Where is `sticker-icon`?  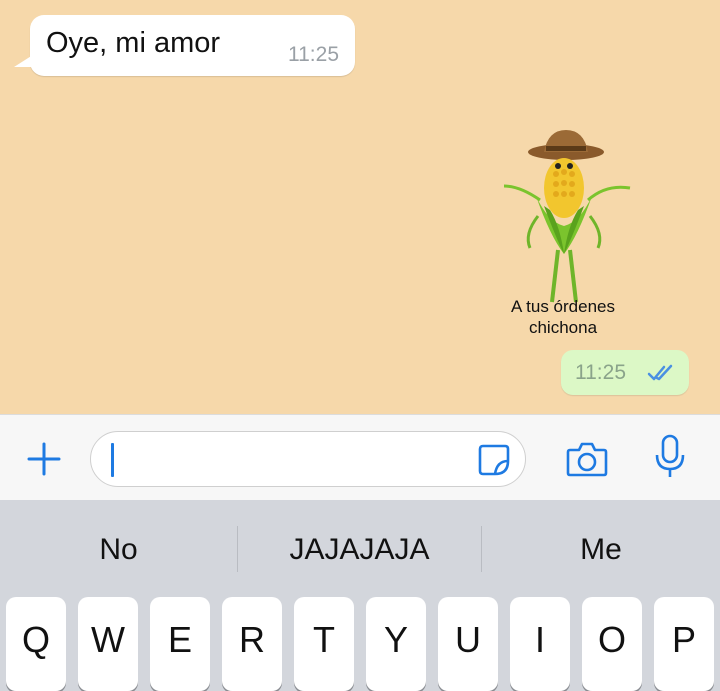
sticker-icon is located at coordinates (494, 460).